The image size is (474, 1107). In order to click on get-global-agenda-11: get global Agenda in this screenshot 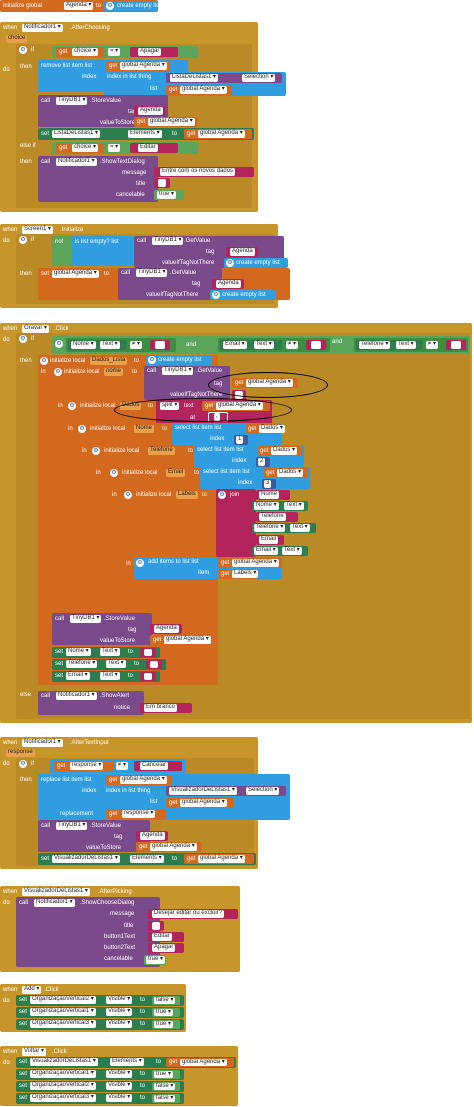, I will do `click(169, 847)`.